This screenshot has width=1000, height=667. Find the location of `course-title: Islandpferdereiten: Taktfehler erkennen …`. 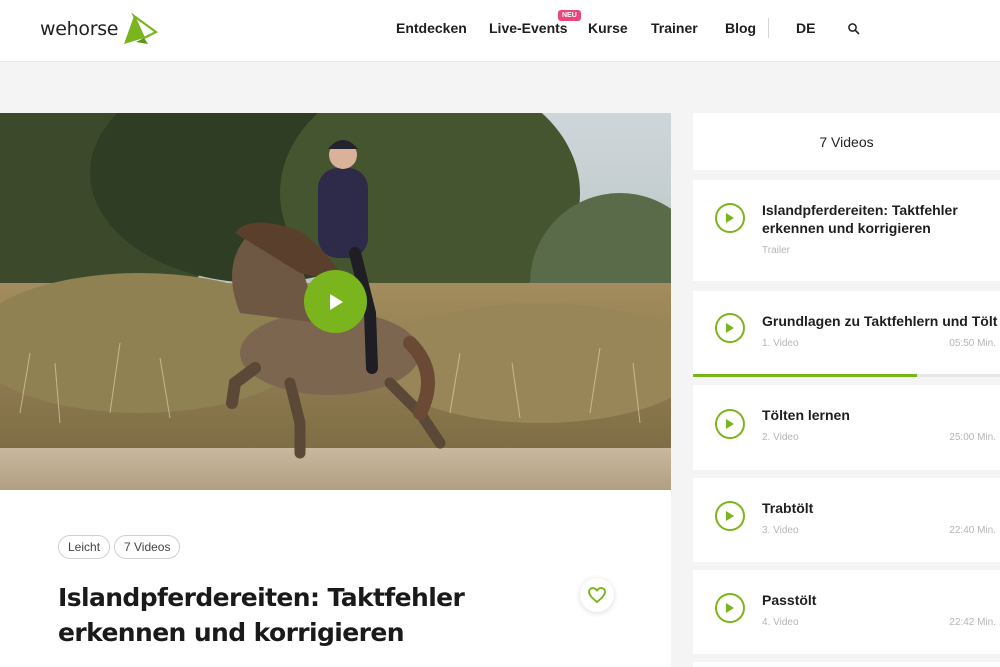

course-title: Islandpferdereiten: Taktfehler erkennen … is located at coordinates (261, 615).